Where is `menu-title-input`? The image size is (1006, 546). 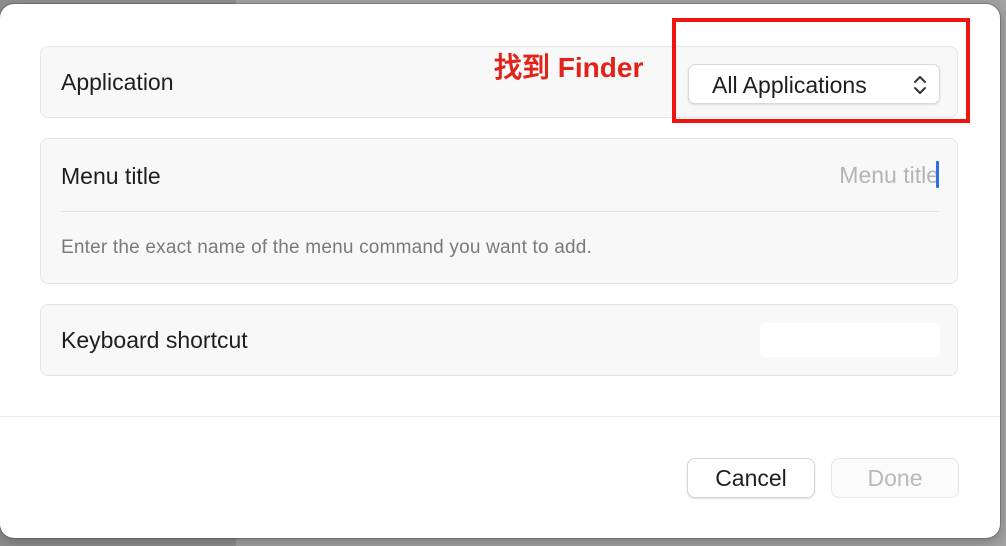
menu-title-input is located at coordinates (759, 175).